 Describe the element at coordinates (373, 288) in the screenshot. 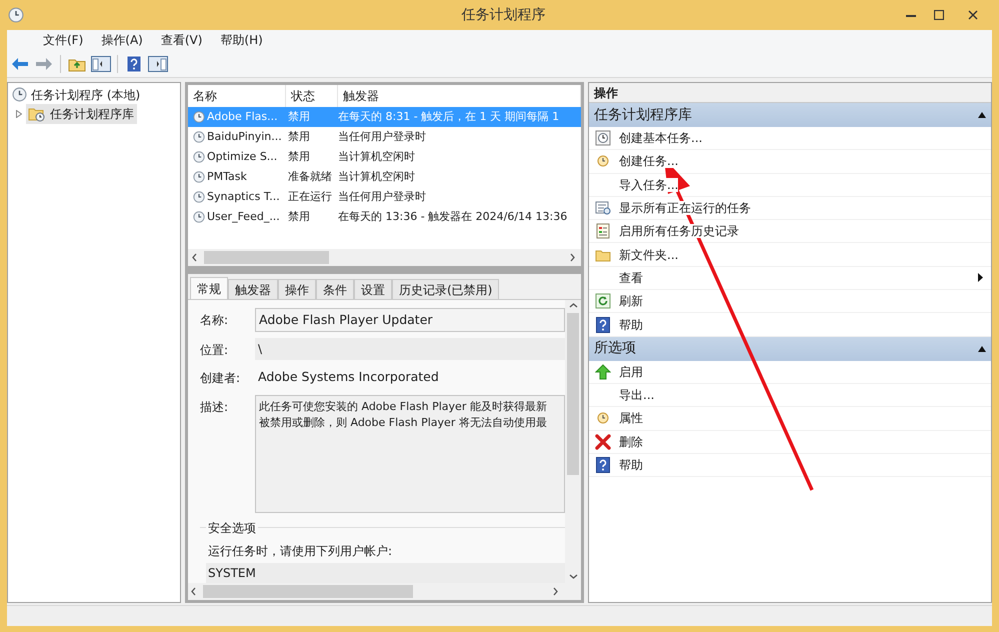

I see `detail-tab: 设置` at that location.